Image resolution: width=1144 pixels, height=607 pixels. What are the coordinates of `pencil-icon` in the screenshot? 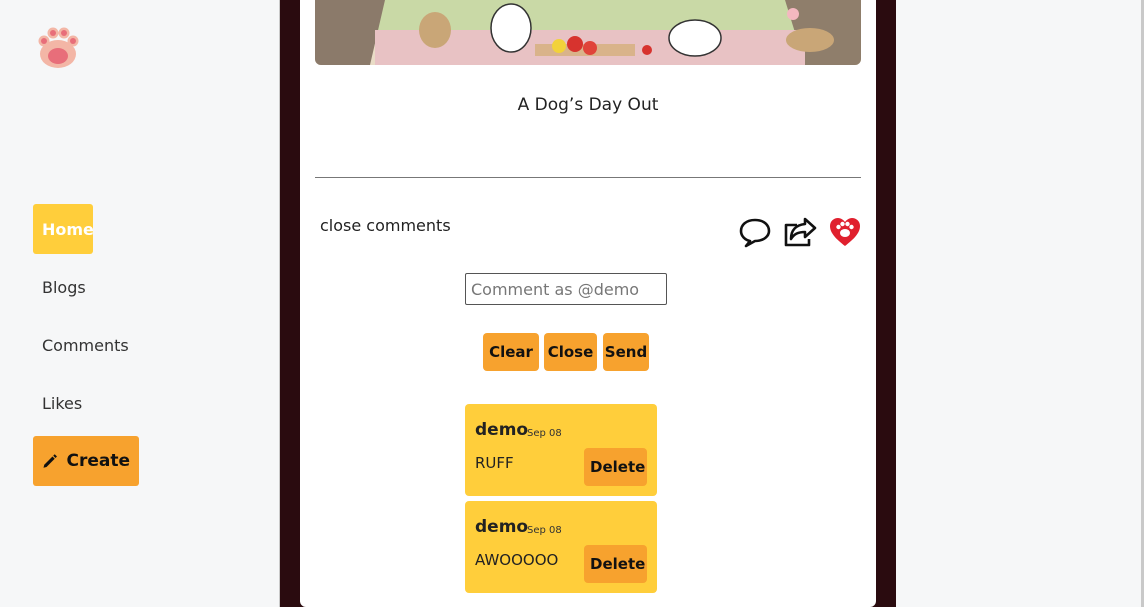 It's located at (50, 461).